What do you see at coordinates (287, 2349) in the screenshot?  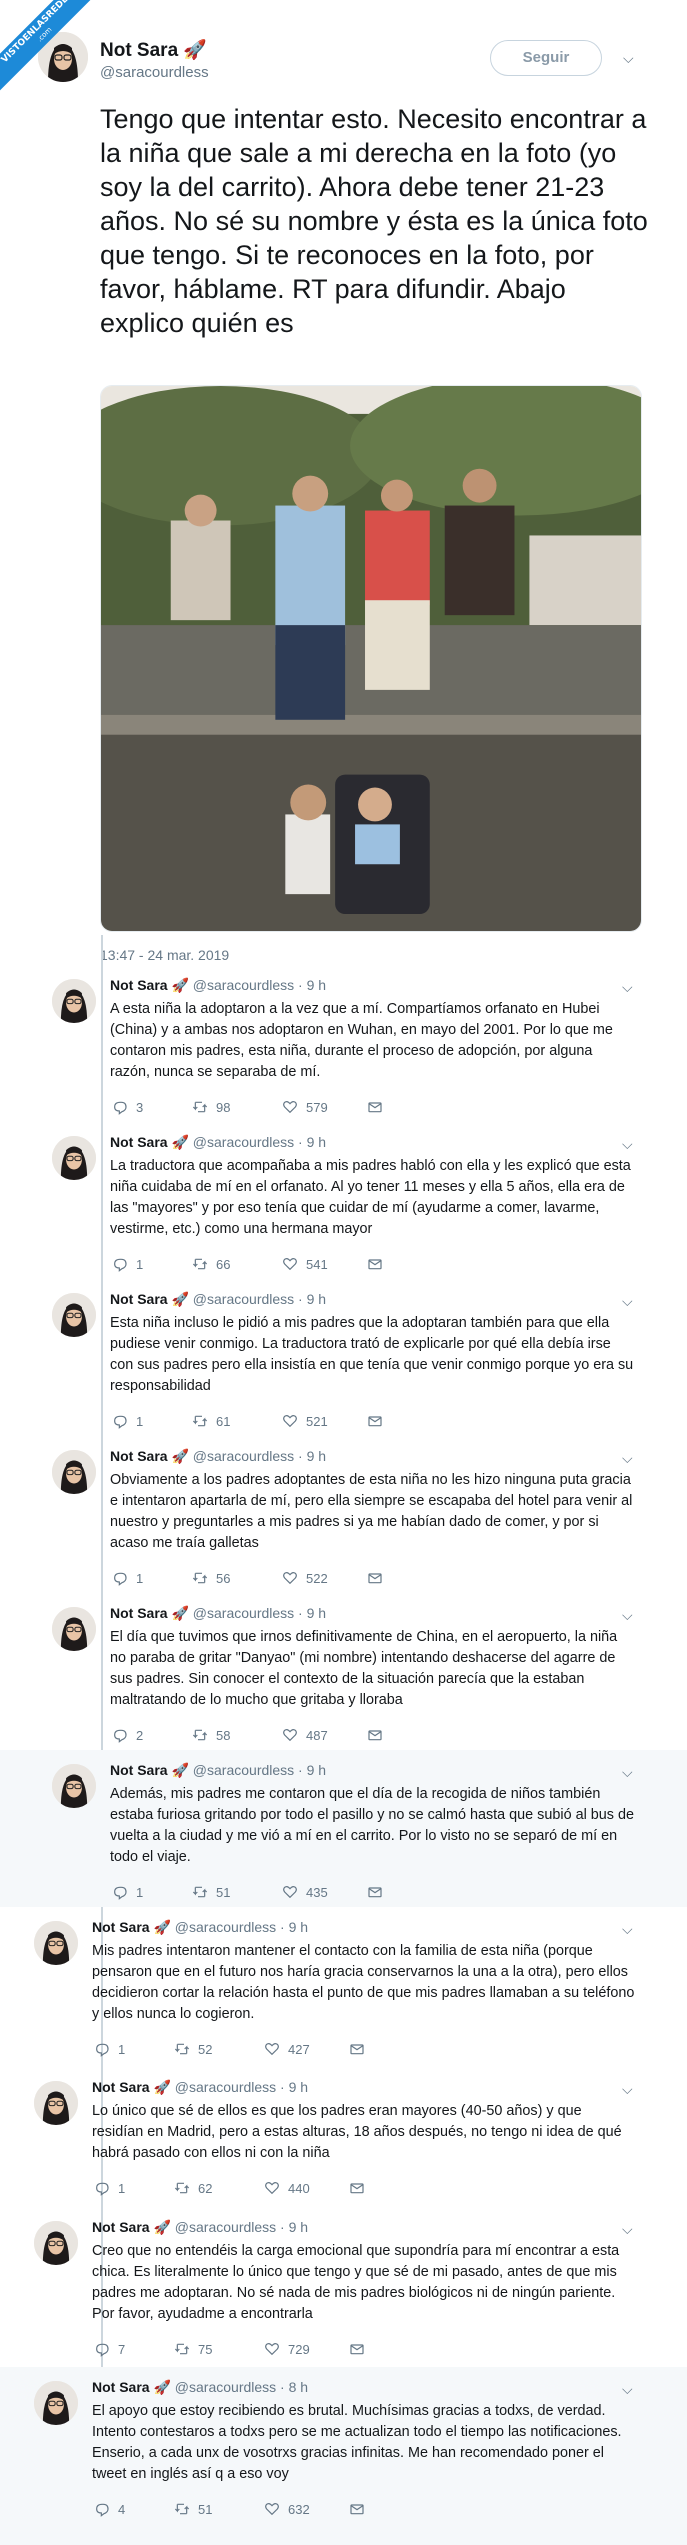 I see `like-action: 729` at bounding box center [287, 2349].